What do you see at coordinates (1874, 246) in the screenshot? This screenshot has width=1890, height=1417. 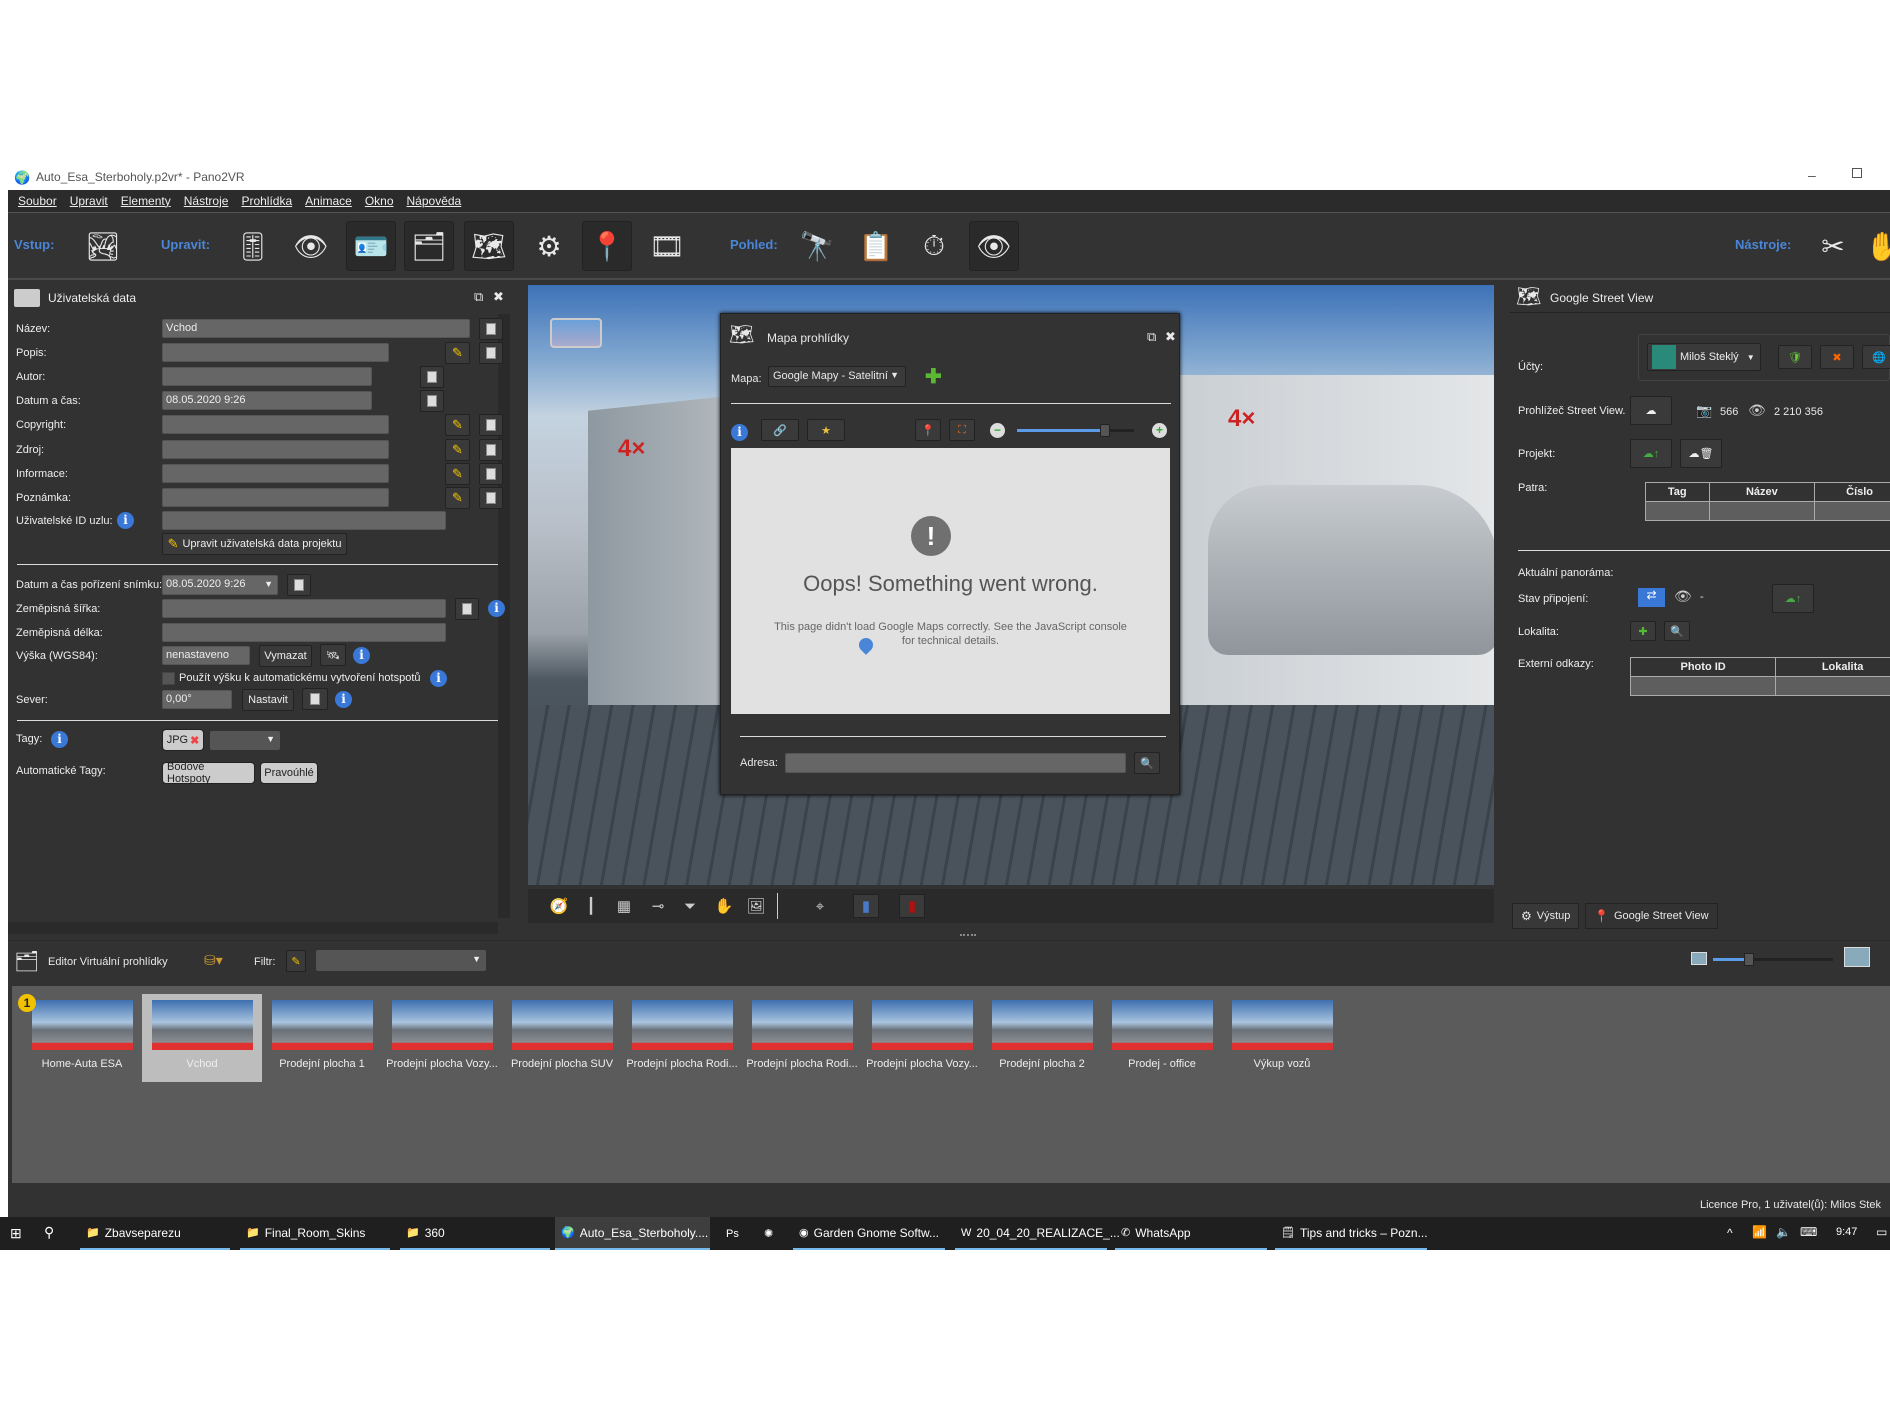 I see `hand-button: ✋` at bounding box center [1874, 246].